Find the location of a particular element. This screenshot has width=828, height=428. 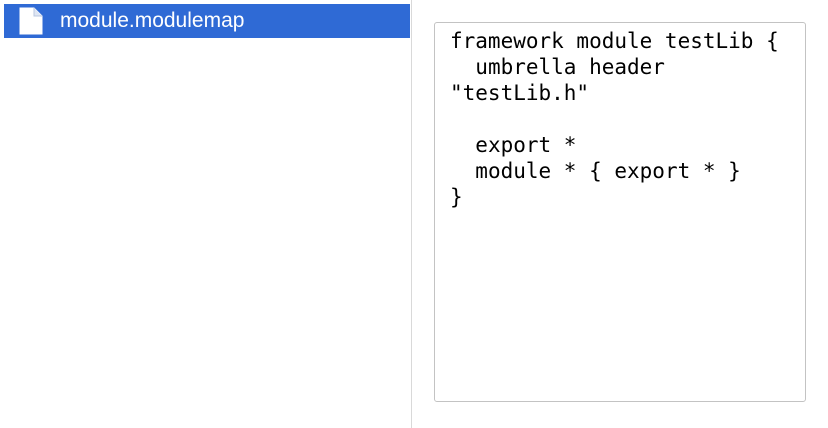

file-name-label: module.modulemap is located at coordinates (152, 20).